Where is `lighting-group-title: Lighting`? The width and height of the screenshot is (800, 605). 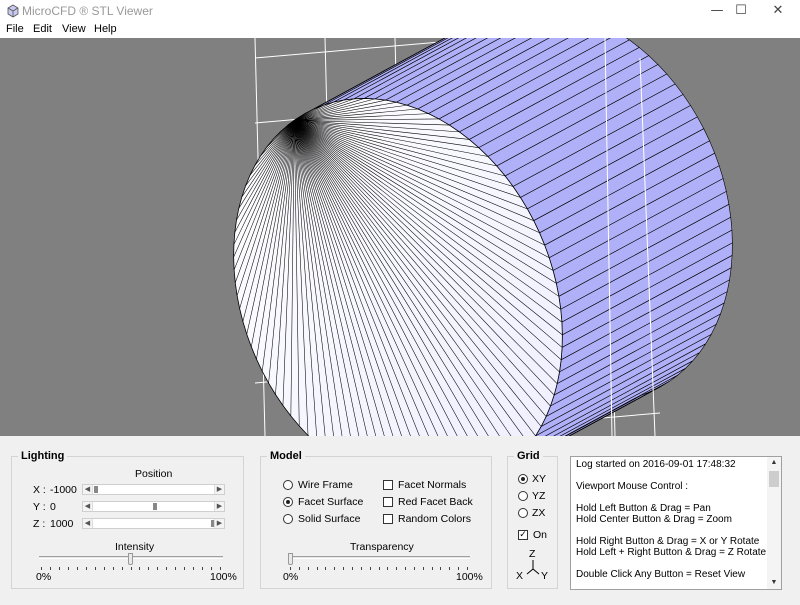 lighting-group-title: Lighting is located at coordinates (43, 456).